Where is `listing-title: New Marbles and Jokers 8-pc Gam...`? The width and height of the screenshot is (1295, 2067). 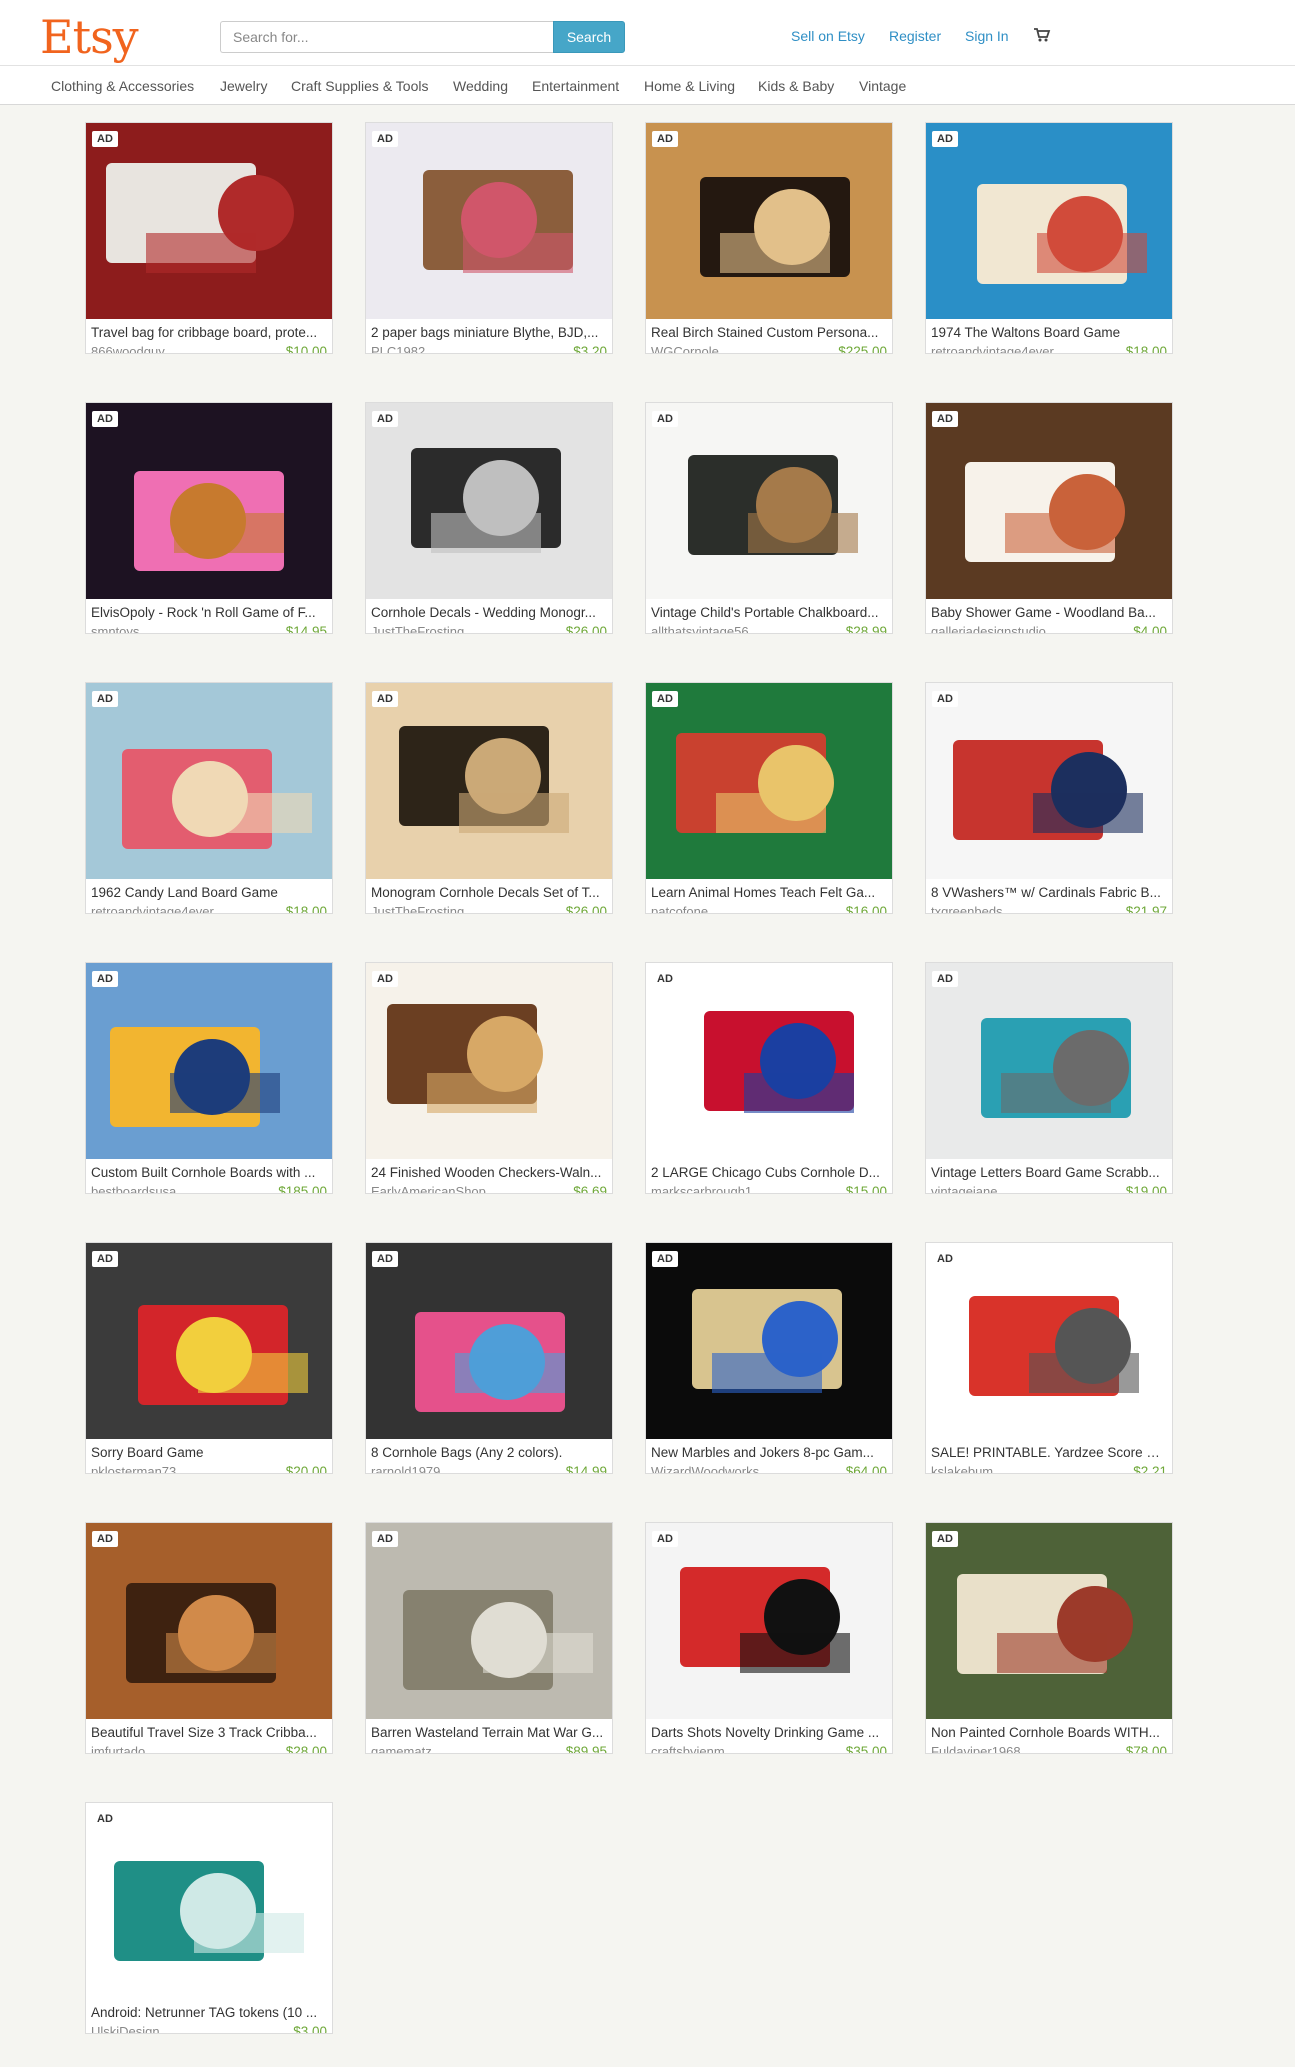
listing-title: New Marbles and Jokers 8-pc Gam... is located at coordinates (769, 1452).